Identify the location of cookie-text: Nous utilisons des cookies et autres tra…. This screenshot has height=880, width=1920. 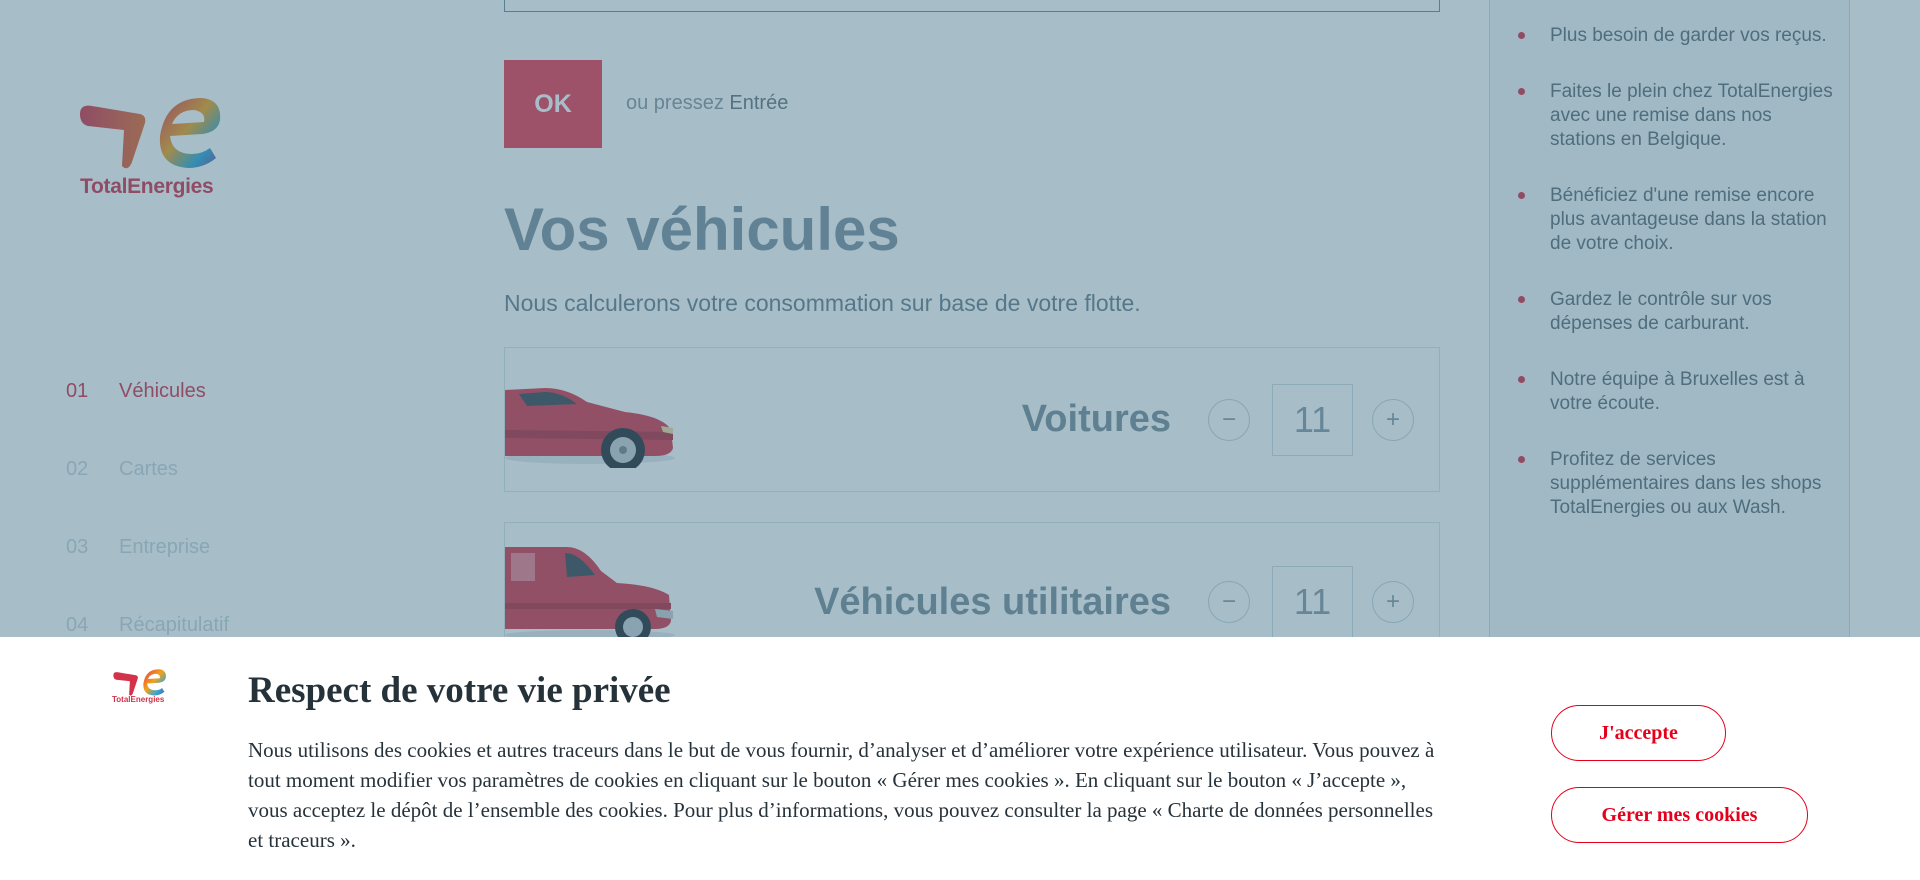
(841, 795).